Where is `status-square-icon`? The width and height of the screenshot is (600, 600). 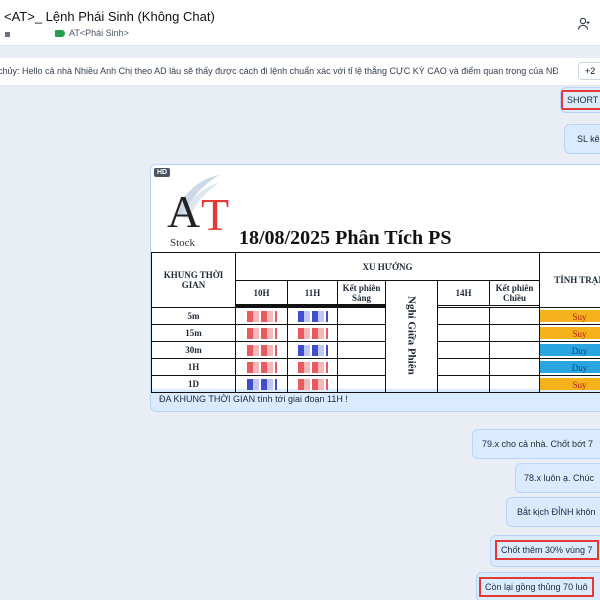 status-square-icon is located at coordinates (7, 34).